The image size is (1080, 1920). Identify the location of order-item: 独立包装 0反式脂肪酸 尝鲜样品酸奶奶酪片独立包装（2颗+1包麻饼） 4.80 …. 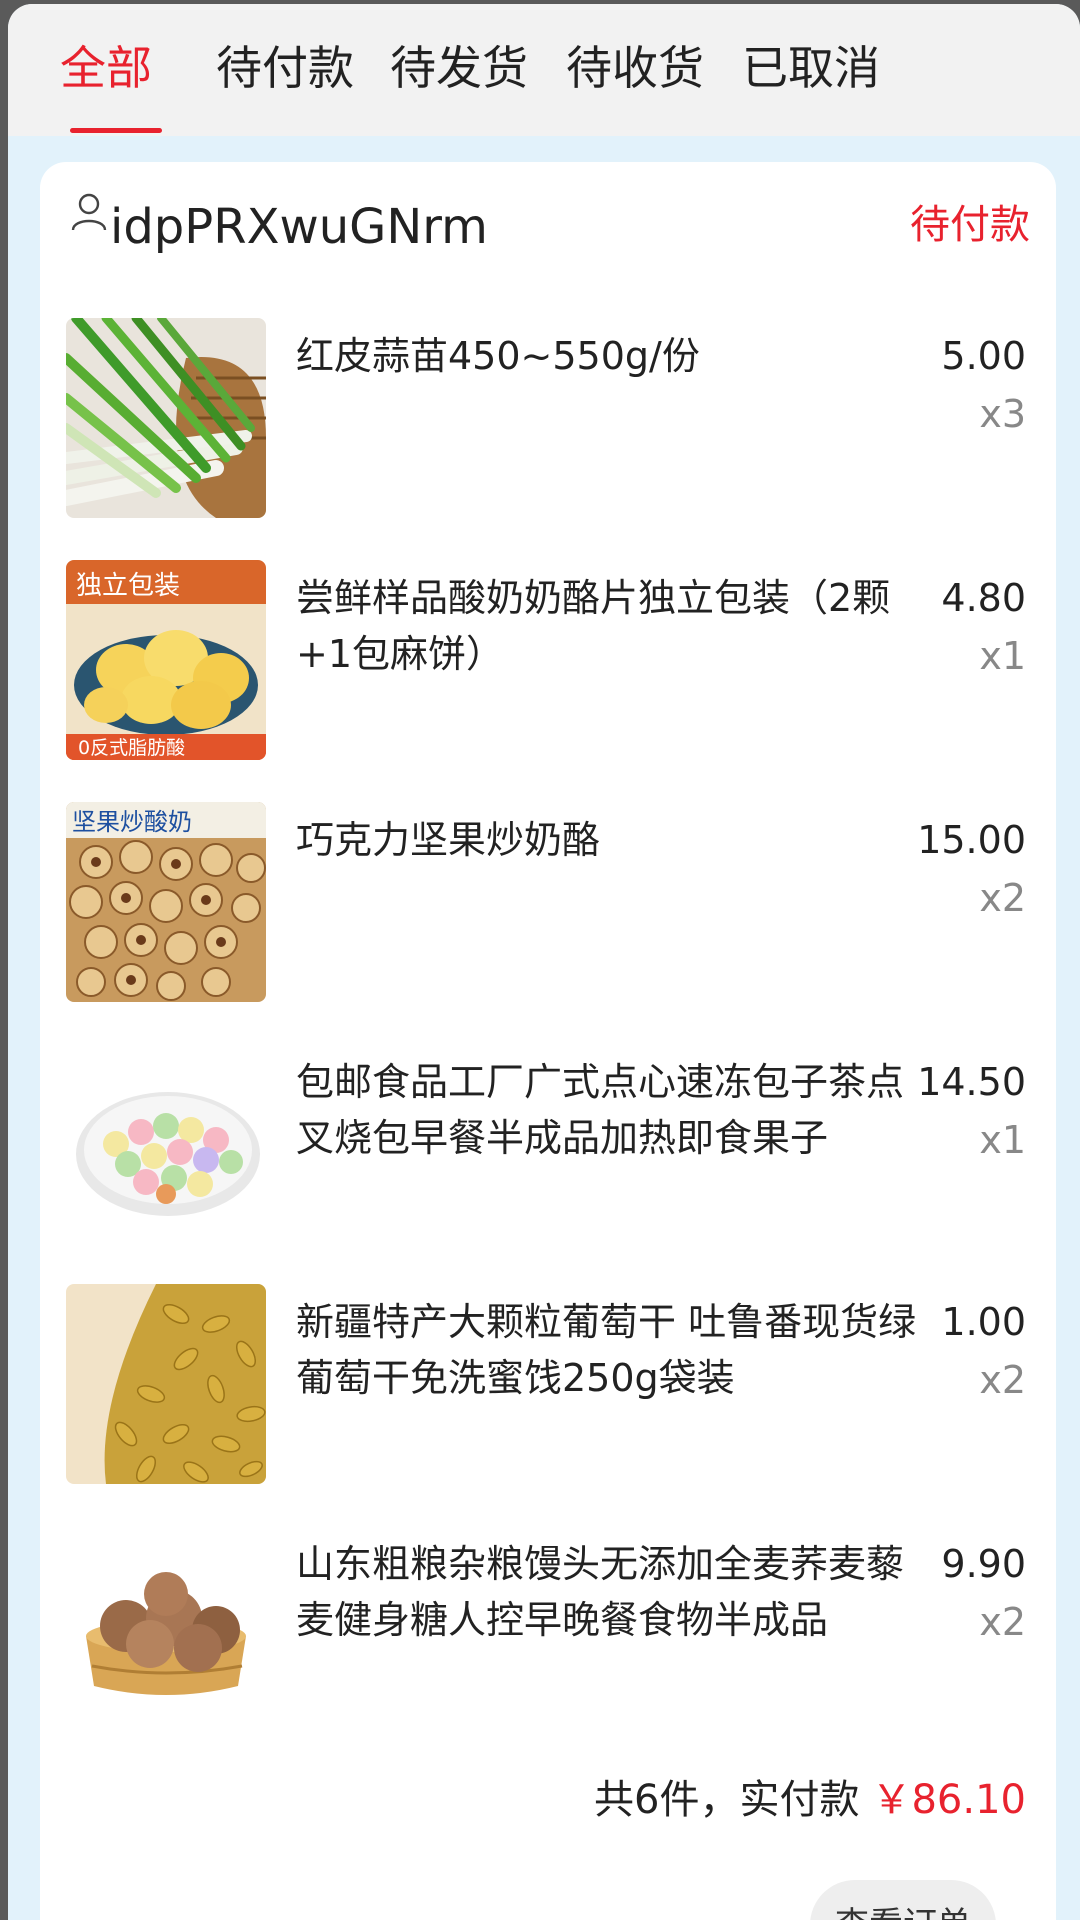
(546, 660).